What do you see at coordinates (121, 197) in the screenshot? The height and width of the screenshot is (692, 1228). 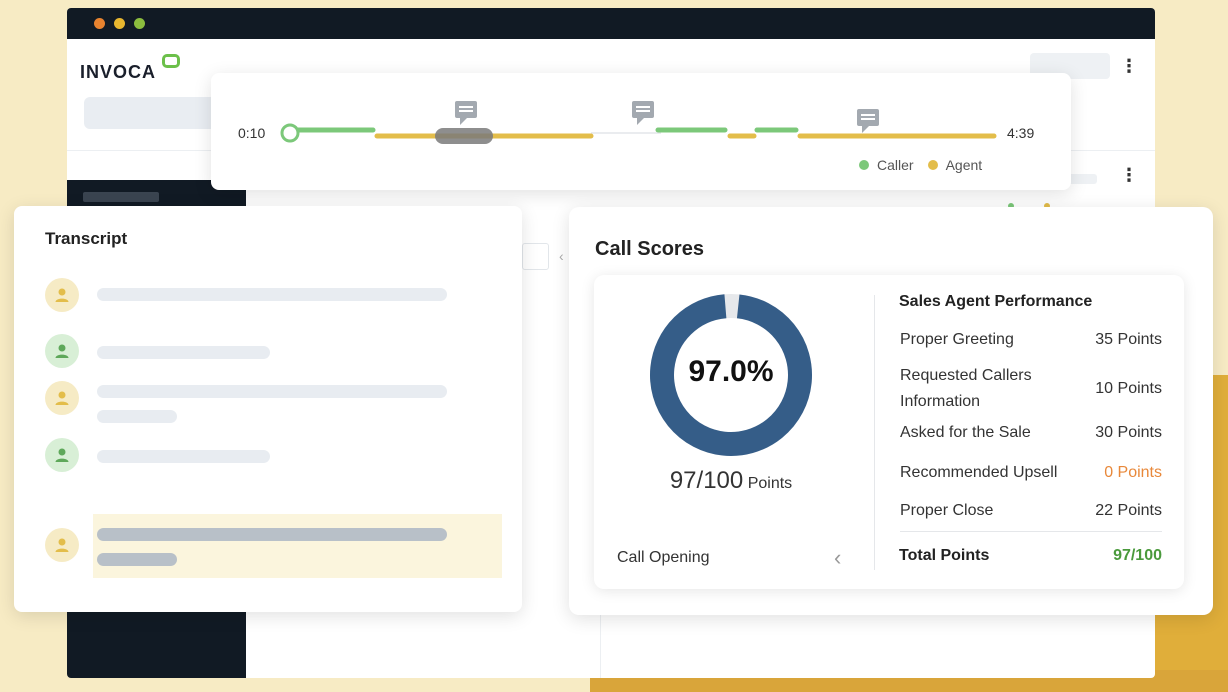 I see `sidebar-item-placeholder` at bounding box center [121, 197].